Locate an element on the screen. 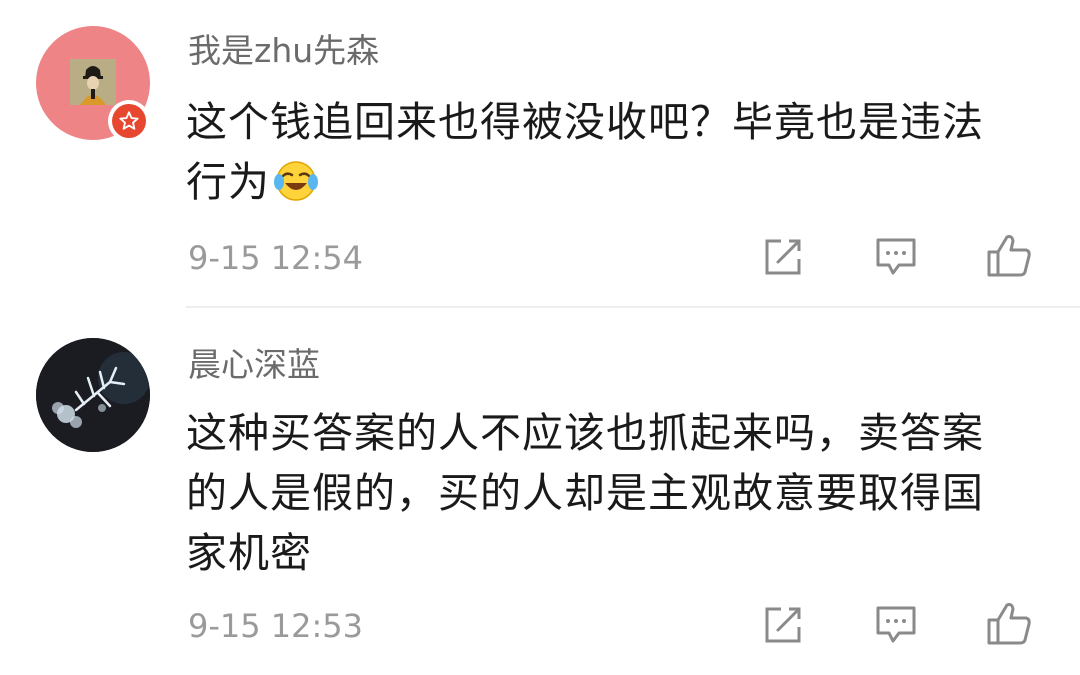 This screenshot has width=1080, height=675. comment-text-line: 这个钱追回来也得被没收吧？毕竟也是违法 is located at coordinates (585, 122).